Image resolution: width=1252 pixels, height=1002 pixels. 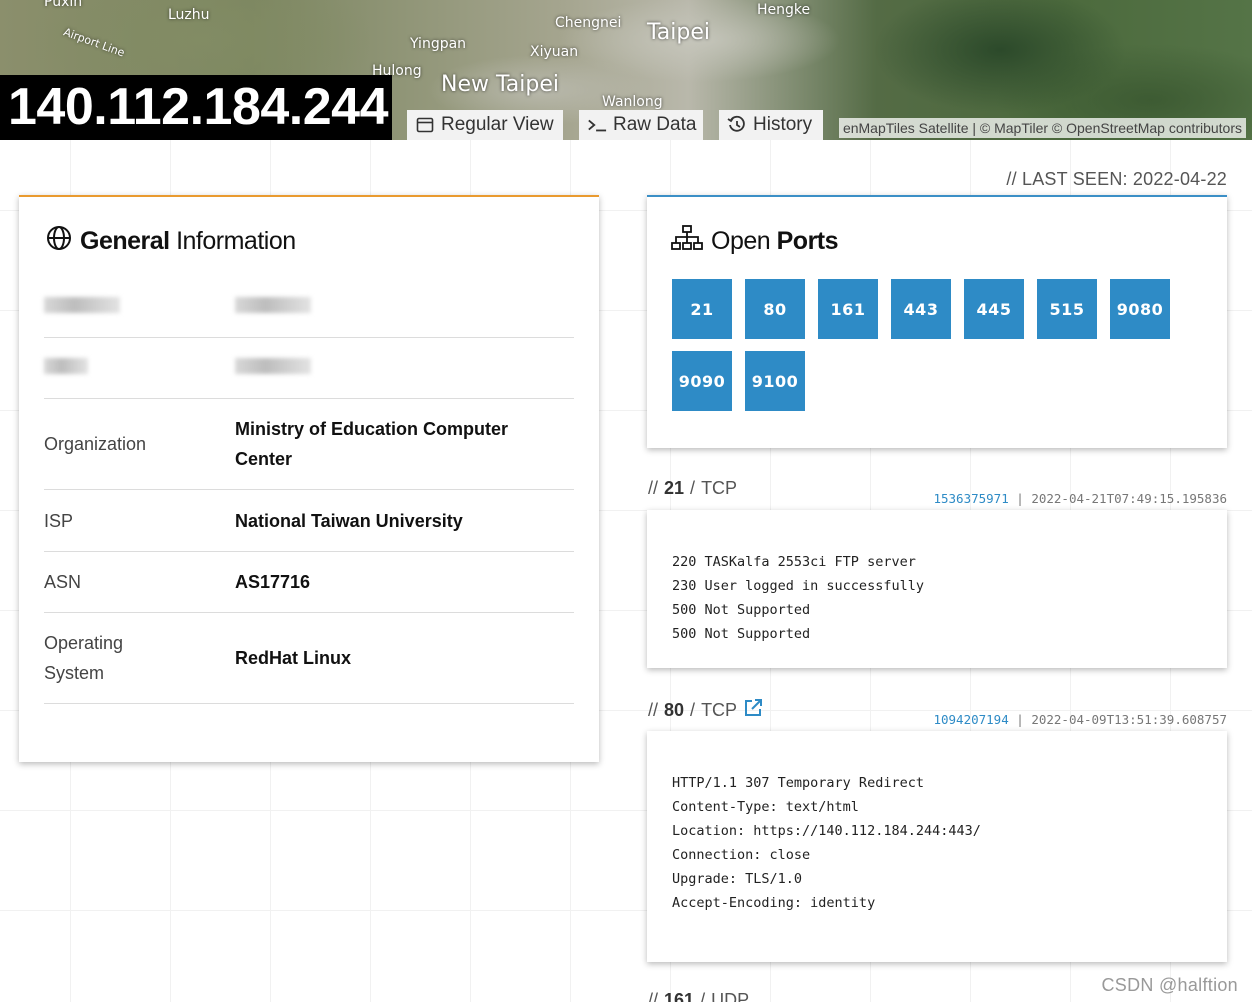 What do you see at coordinates (500, 84) in the screenshot?
I see `map-label: New Taipei` at bounding box center [500, 84].